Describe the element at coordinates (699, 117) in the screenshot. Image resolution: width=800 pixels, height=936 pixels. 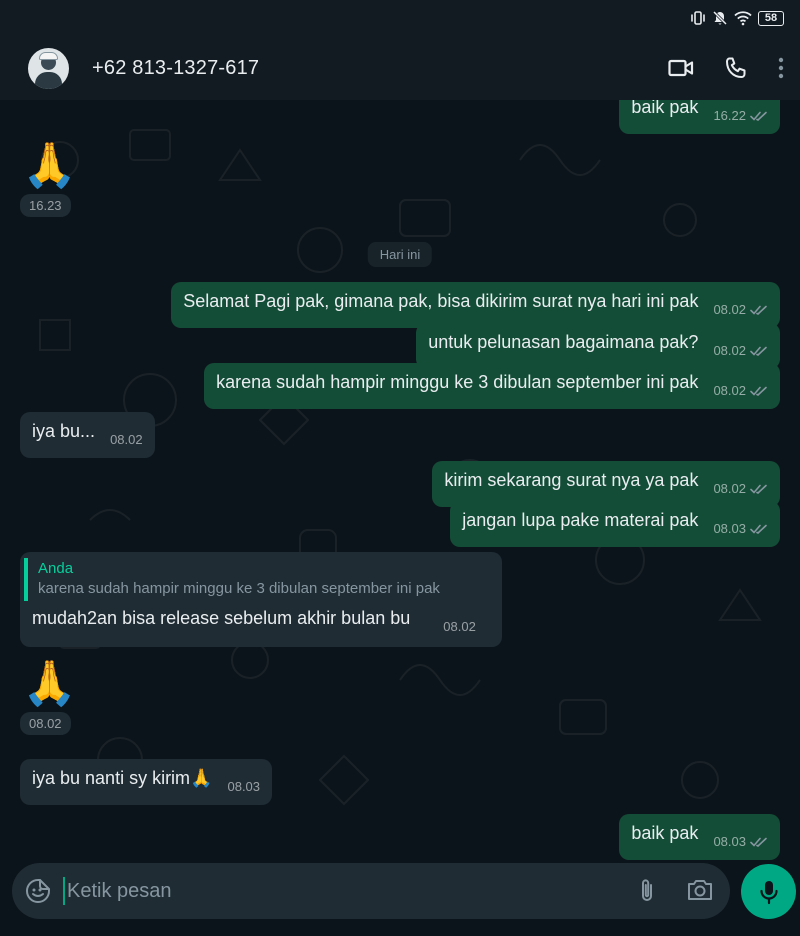
I see `message-bubble-outgoing: baik pak 16.22` at that location.